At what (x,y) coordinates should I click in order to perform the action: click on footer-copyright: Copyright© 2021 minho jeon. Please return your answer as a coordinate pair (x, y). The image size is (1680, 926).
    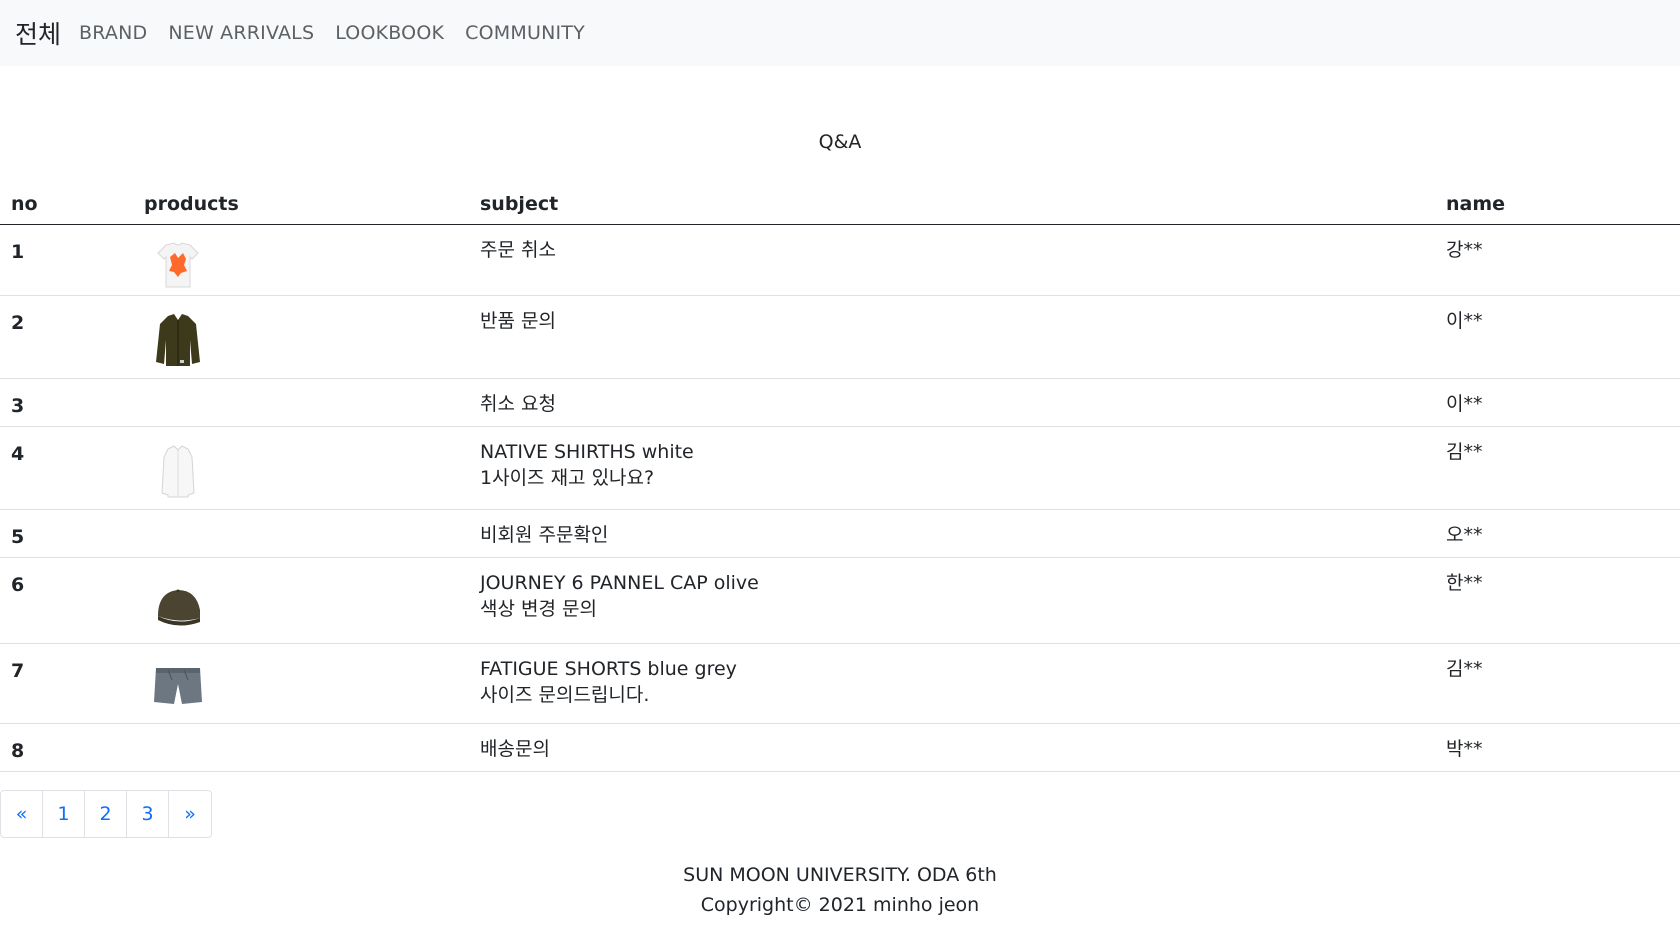
    Looking at the image, I should click on (840, 905).